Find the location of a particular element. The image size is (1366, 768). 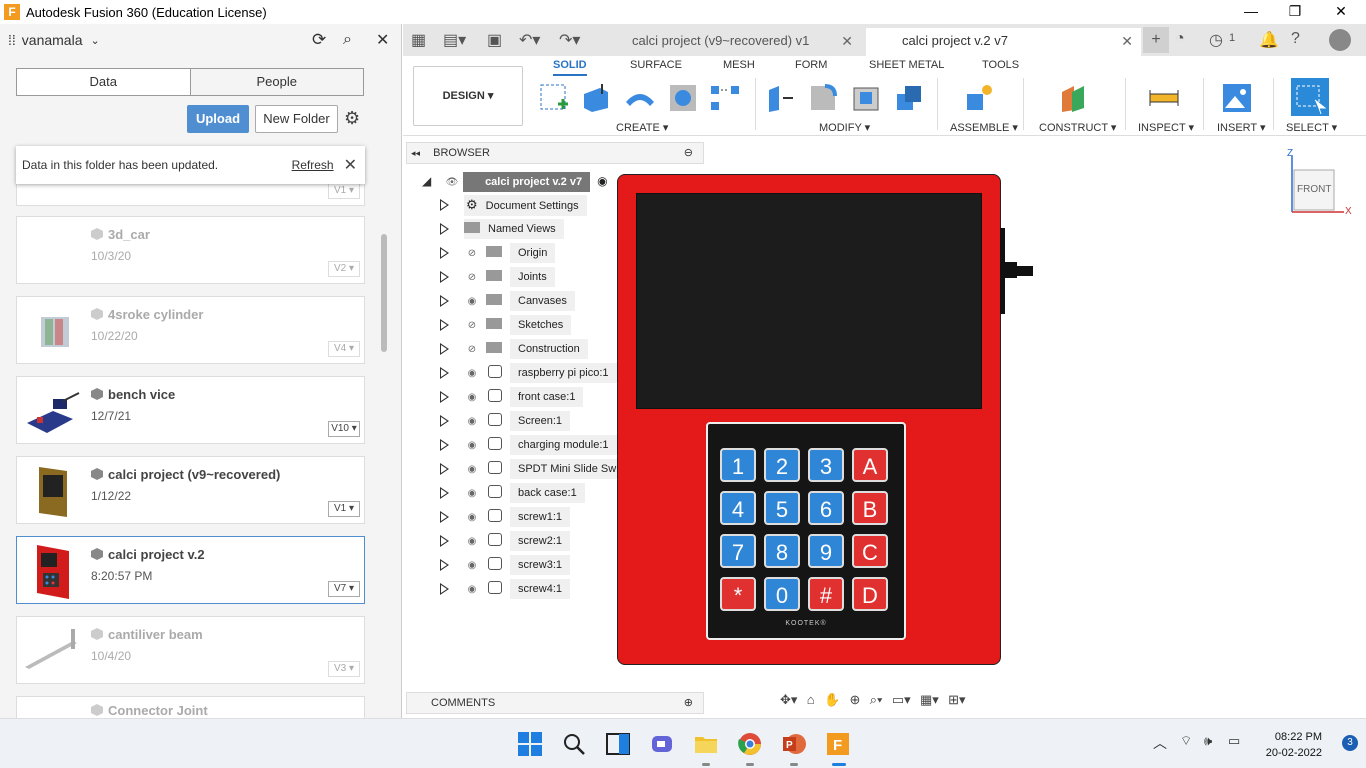

collapse-icon: ◂◂ is located at coordinates (415, 153).